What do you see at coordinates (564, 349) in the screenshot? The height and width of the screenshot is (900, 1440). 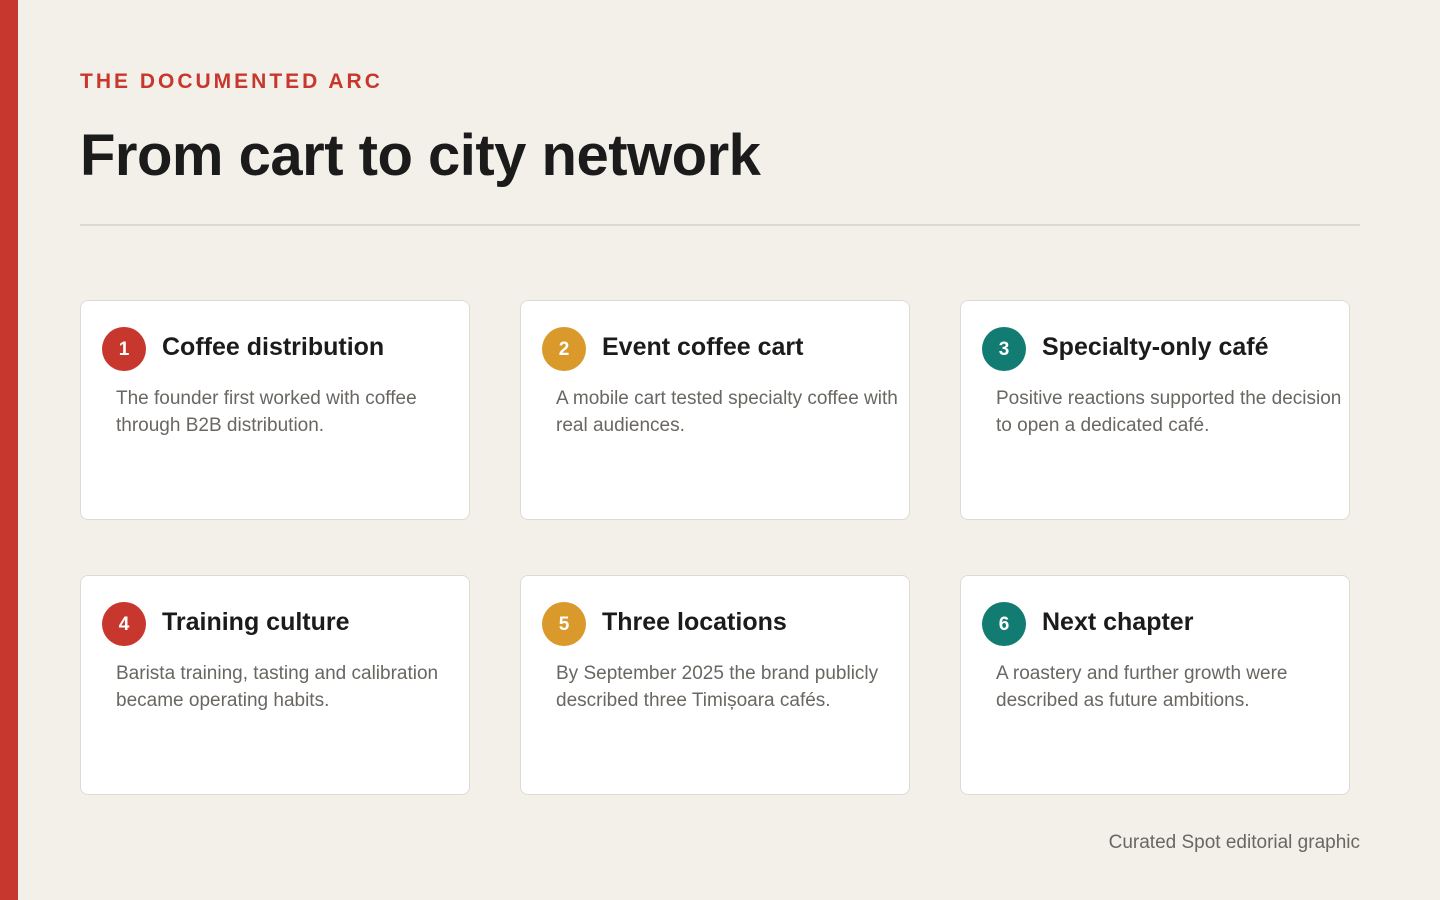 I see `step-number-badge: 2` at bounding box center [564, 349].